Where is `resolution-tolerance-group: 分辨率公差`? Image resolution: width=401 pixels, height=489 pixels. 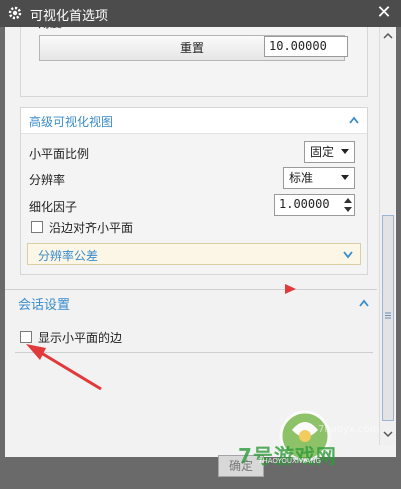 resolution-tolerance-group: 分辨率公差 is located at coordinates (194, 254).